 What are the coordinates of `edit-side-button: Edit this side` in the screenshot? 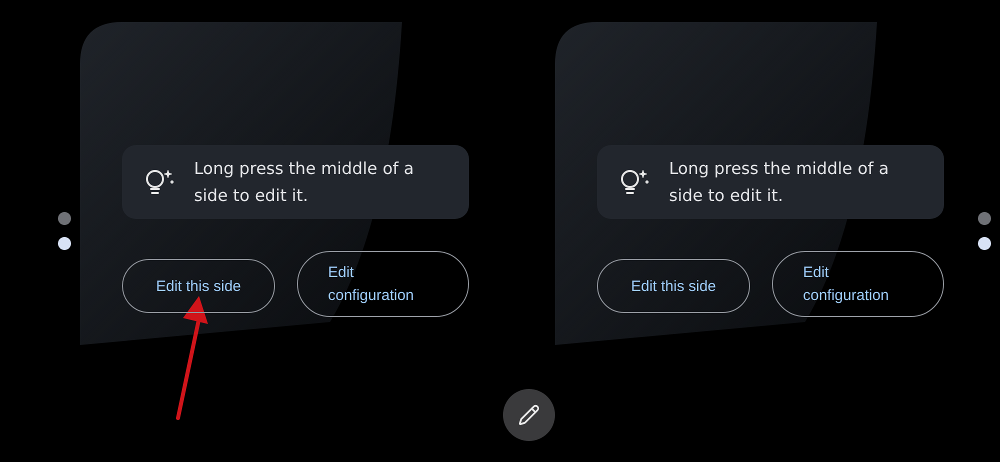 It's located at (673, 286).